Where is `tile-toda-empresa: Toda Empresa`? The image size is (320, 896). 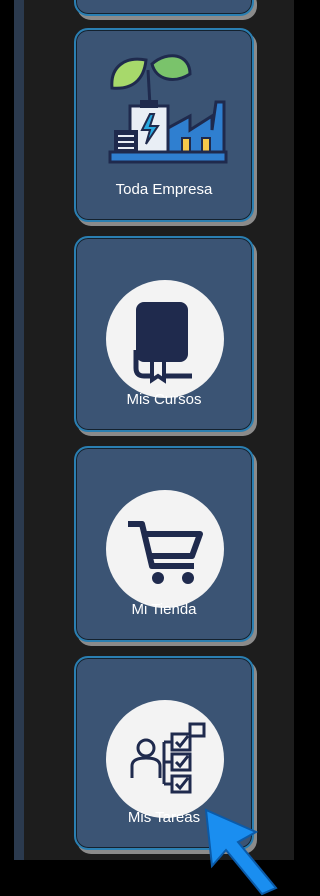 tile-toda-empresa: Toda Empresa is located at coordinates (164, 125).